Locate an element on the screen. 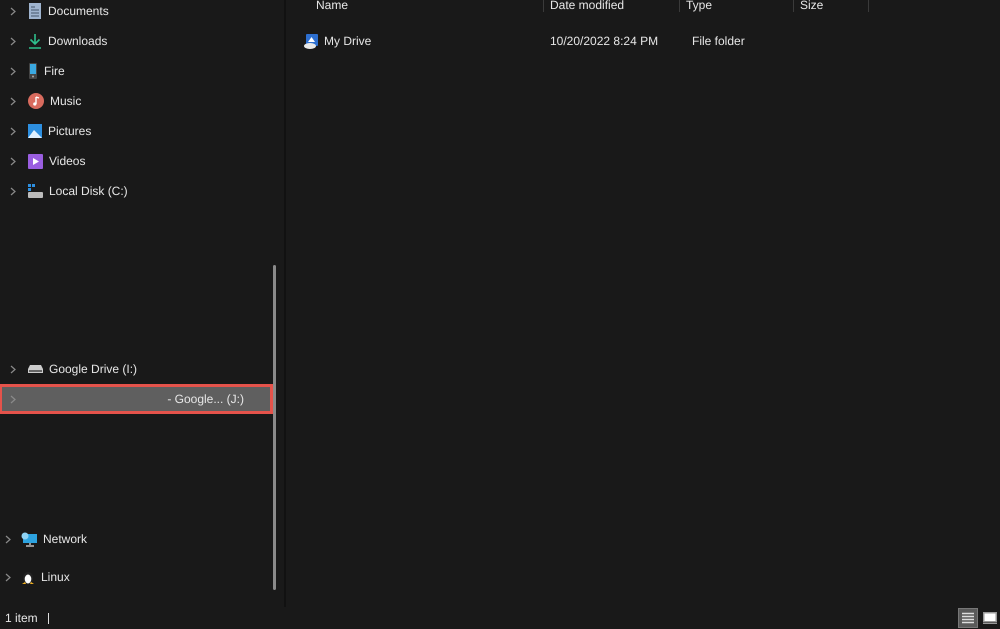 This screenshot has height=629, width=1000. nav-item: Fire is located at coordinates (136, 71).